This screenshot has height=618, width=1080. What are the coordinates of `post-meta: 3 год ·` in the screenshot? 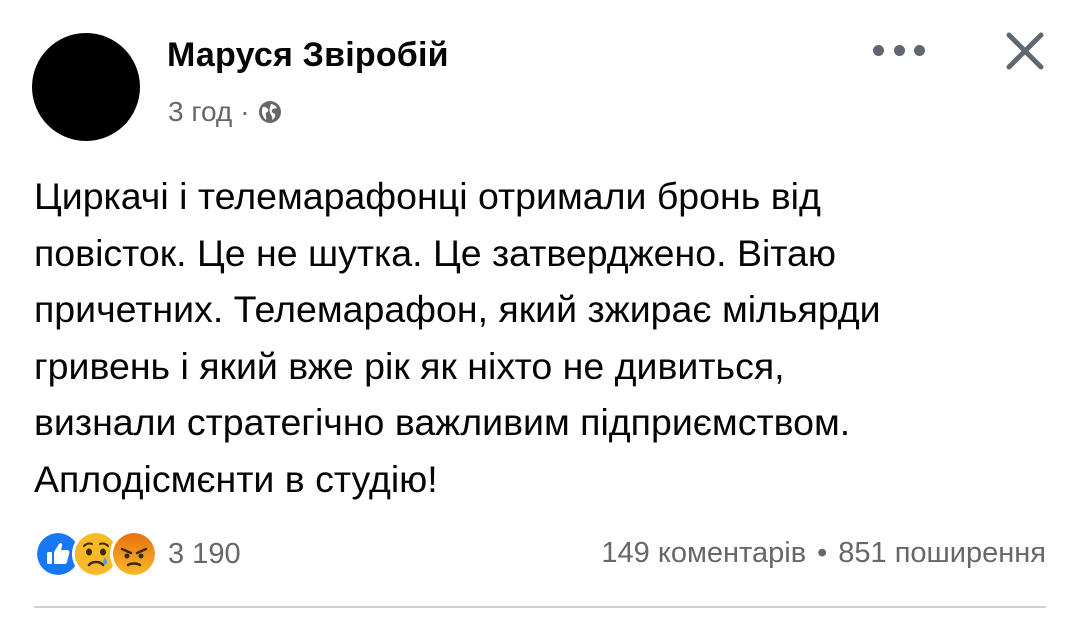 It's located at (225, 112).